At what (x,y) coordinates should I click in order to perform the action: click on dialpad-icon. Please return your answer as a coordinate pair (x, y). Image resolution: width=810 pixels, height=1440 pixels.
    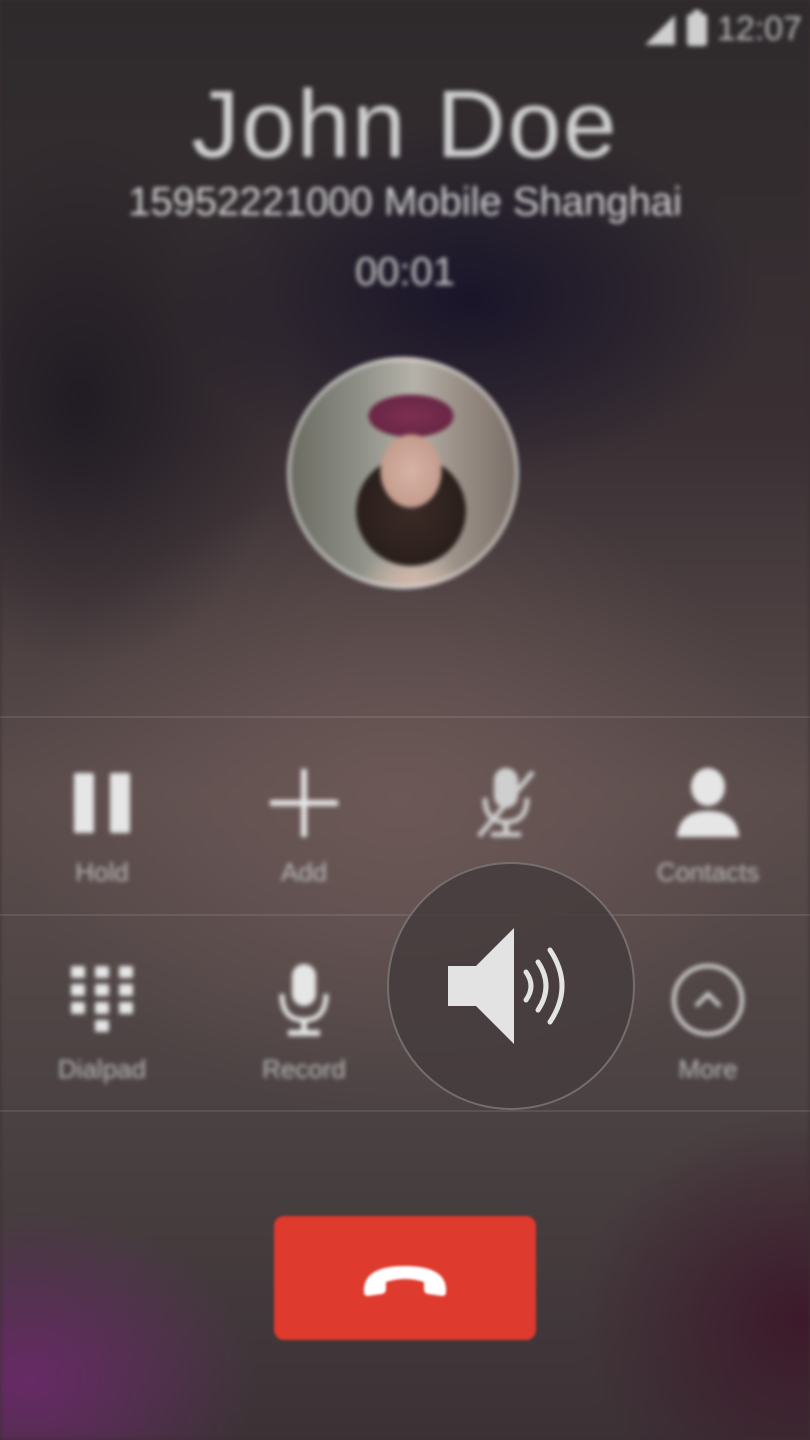
    Looking at the image, I should click on (102, 999).